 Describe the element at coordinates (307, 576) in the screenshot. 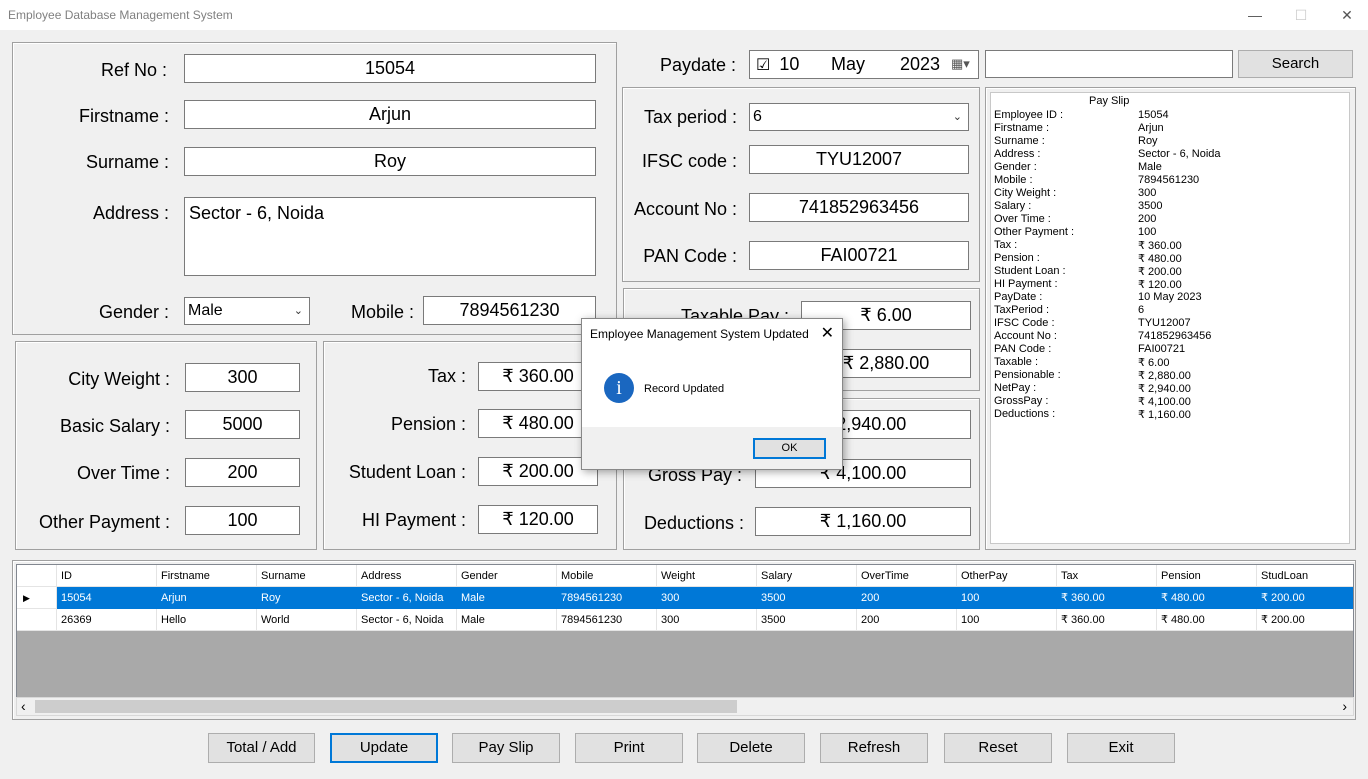

I see `column-header: Surname` at that location.